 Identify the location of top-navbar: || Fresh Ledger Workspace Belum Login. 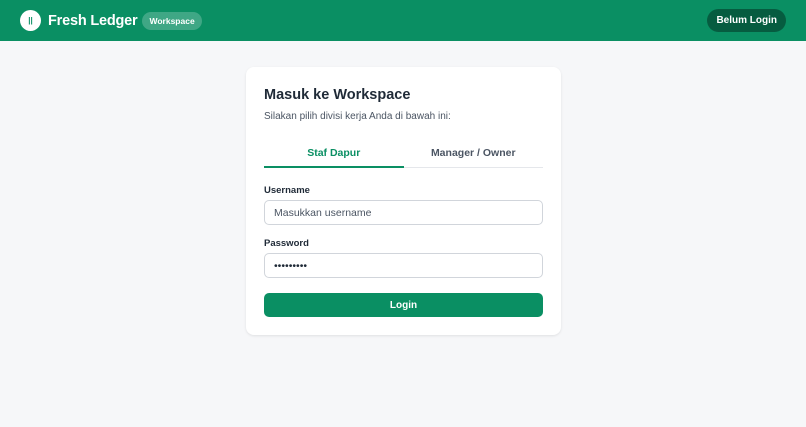
(403, 20).